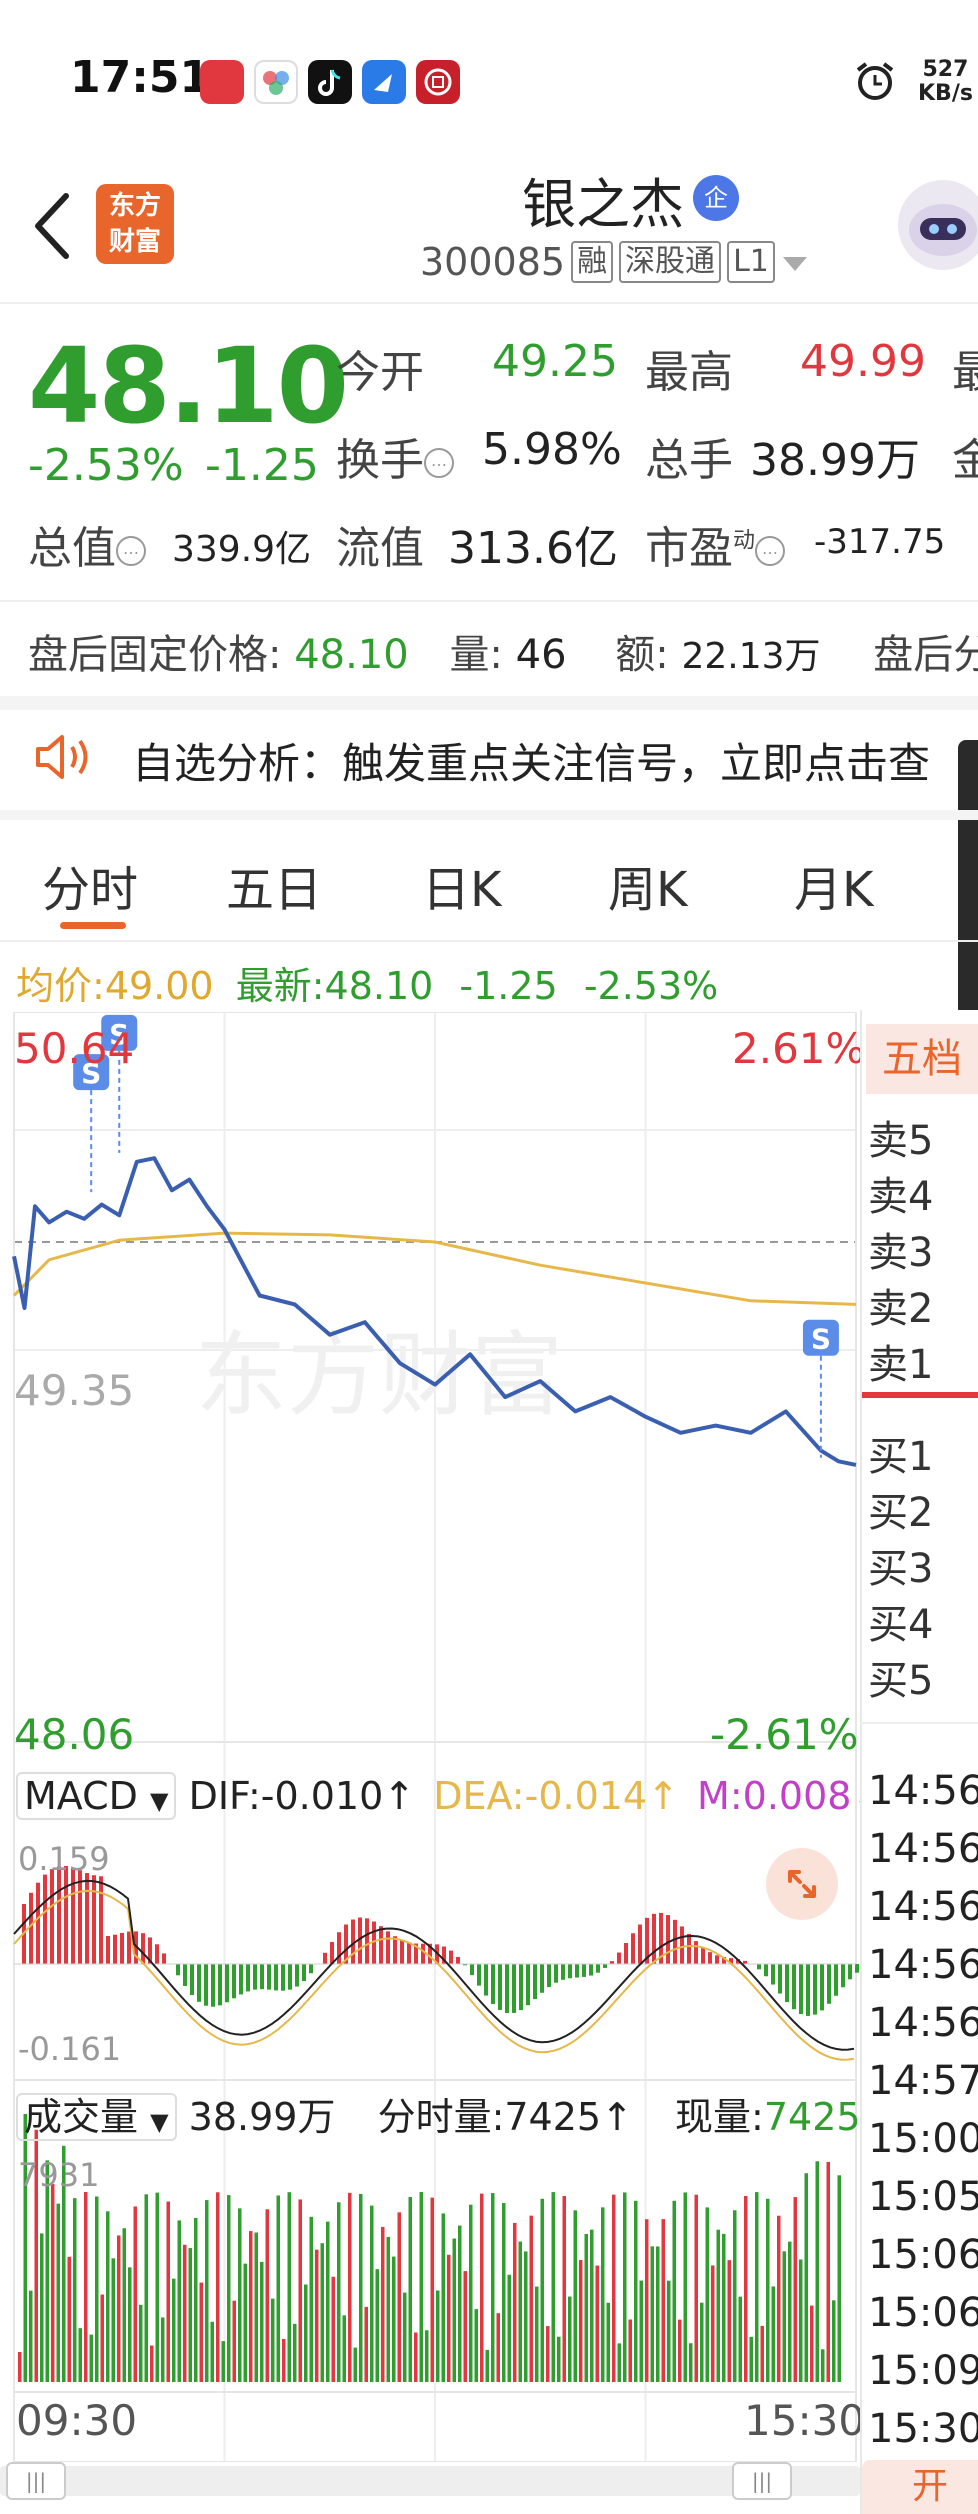  Describe the element at coordinates (553, 2117) in the screenshot. I see `tick-vol-value: 7425` at that location.